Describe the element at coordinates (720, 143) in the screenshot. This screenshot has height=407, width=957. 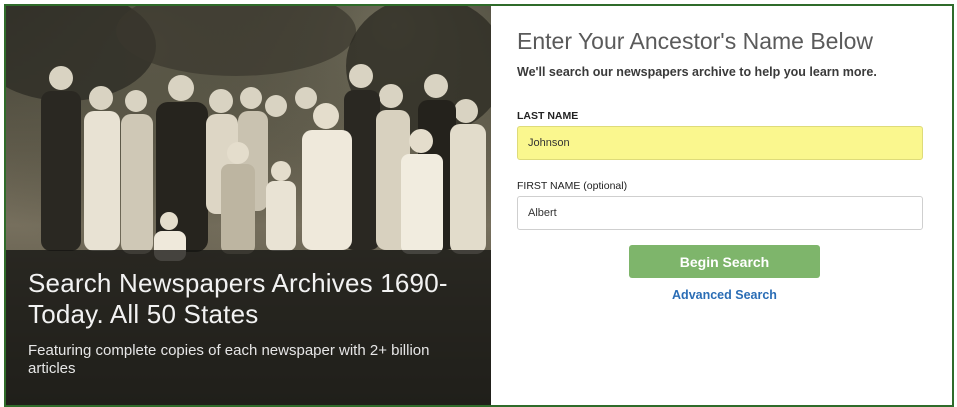
I see `last-name-input` at that location.